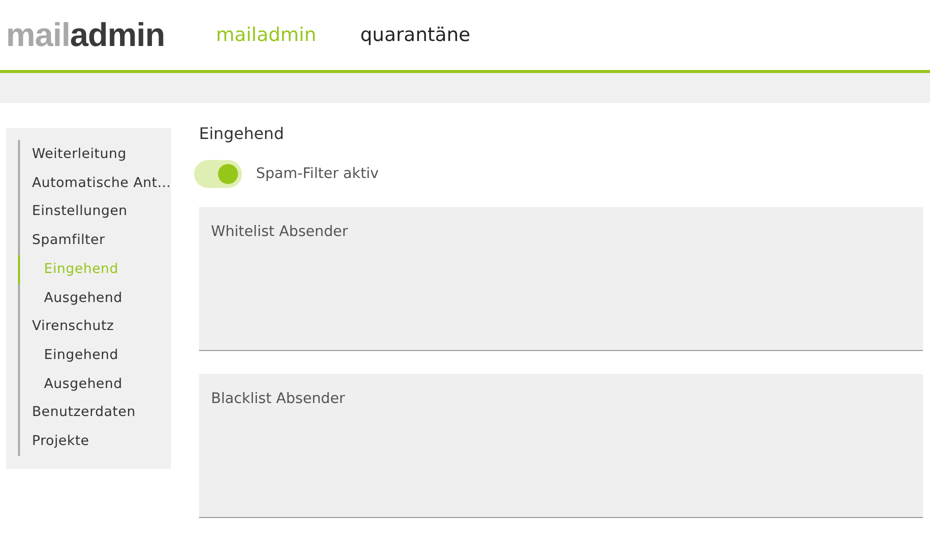 This screenshot has height=535, width=930. What do you see at coordinates (94, 326) in the screenshot?
I see `sidebar-item: Virenschutz` at bounding box center [94, 326].